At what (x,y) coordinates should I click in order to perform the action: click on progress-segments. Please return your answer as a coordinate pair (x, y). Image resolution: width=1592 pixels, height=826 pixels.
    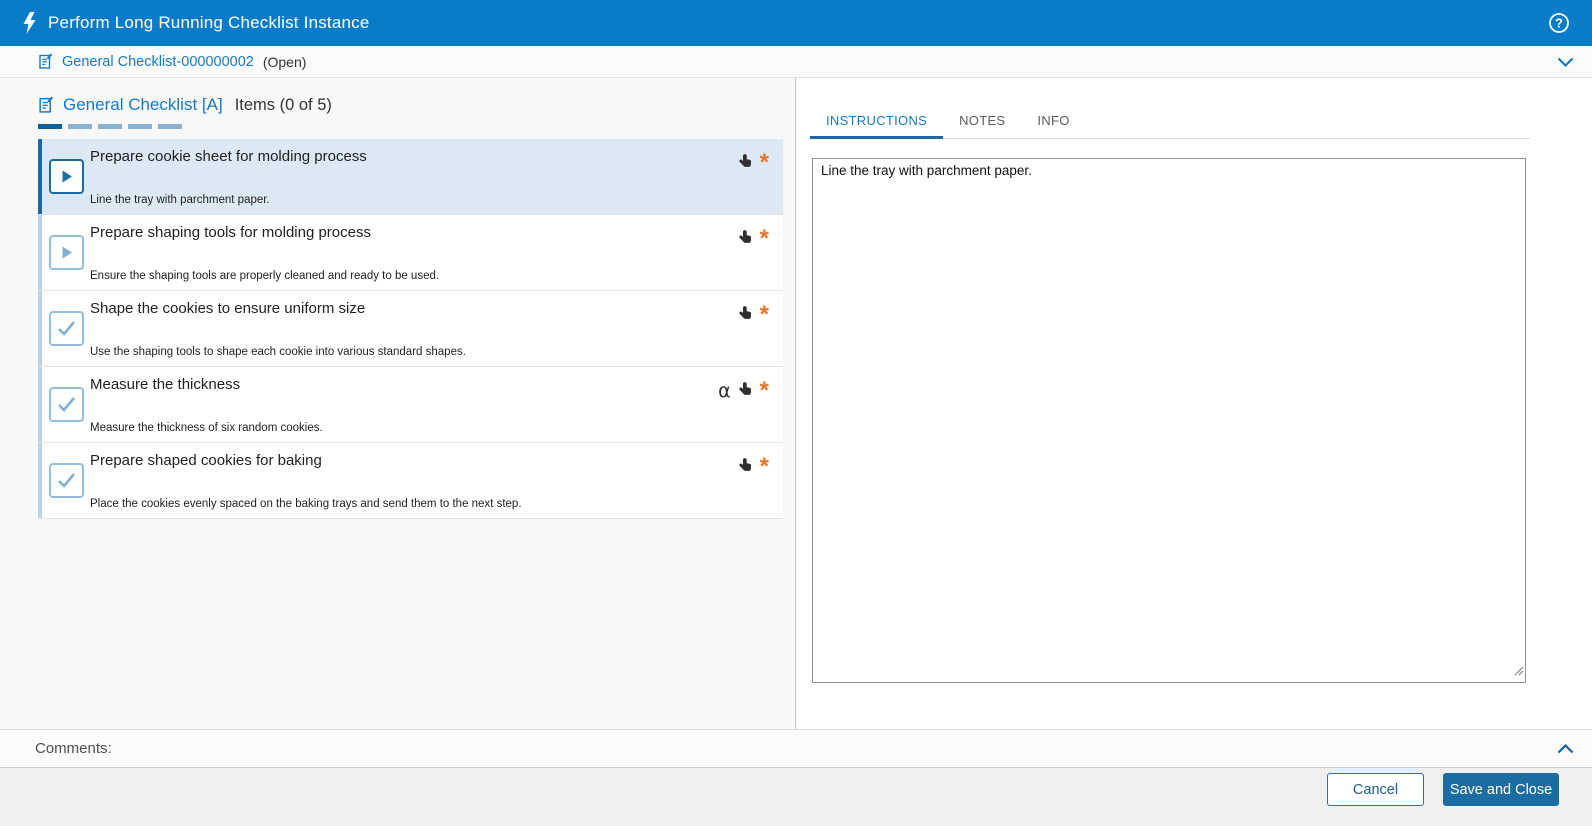
    Looking at the image, I should click on (110, 126).